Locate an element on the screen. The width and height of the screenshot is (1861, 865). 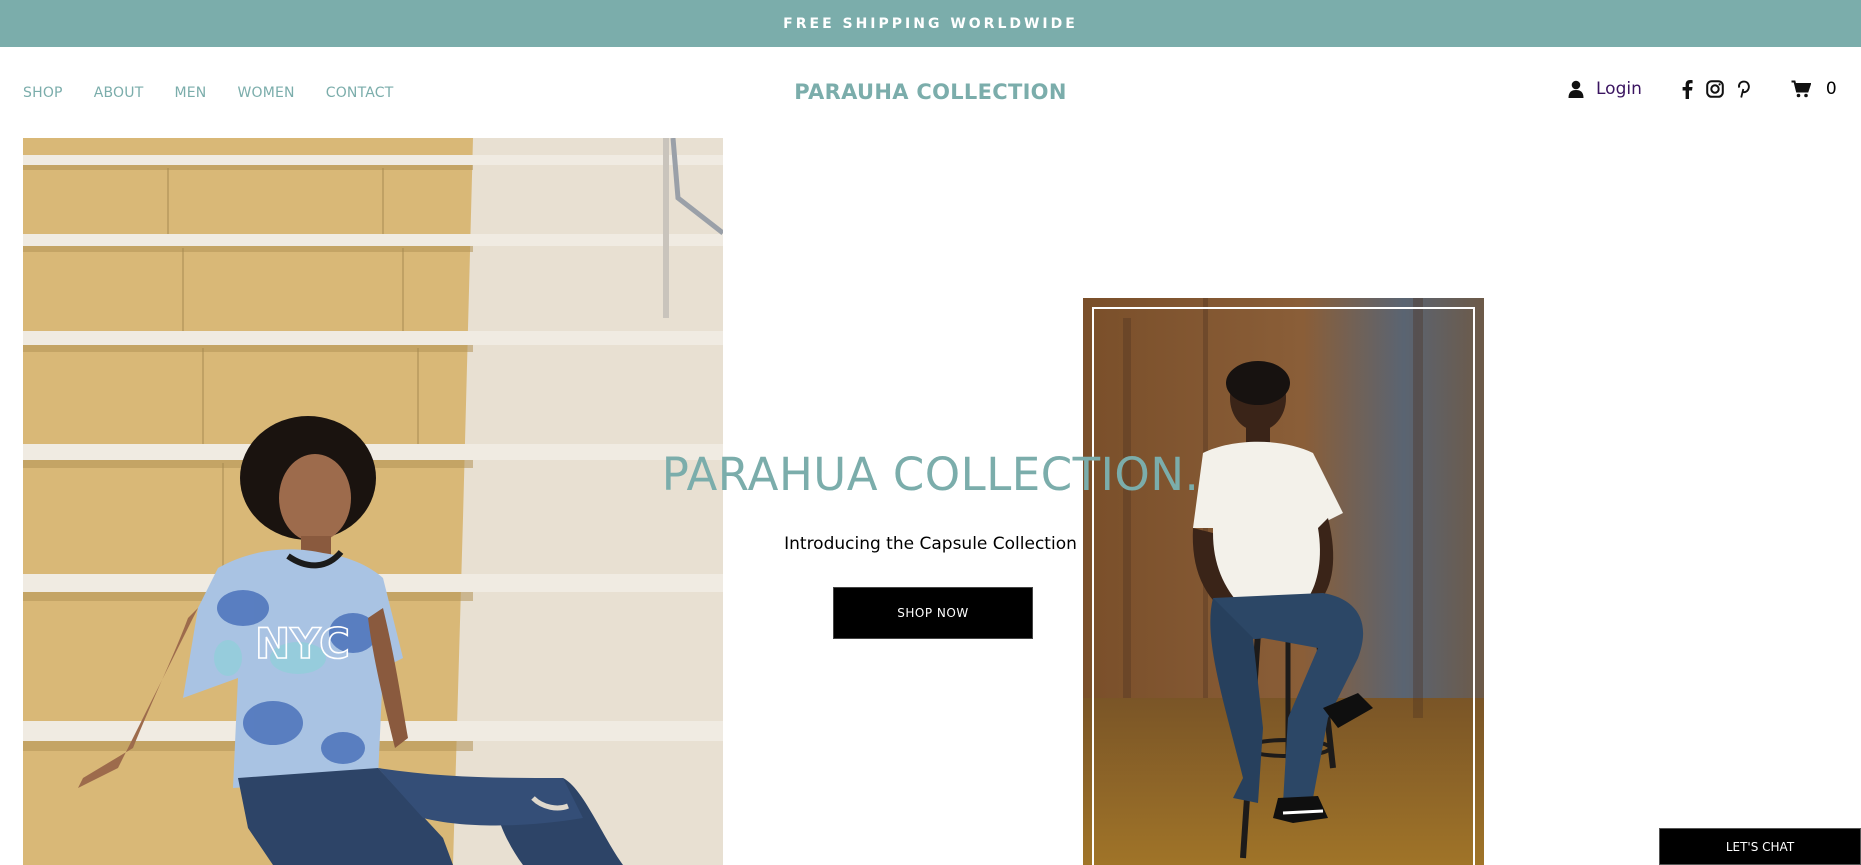
announcement-bar: FREE SHIPPING WORLDWIDE is located at coordinates (930, 23).